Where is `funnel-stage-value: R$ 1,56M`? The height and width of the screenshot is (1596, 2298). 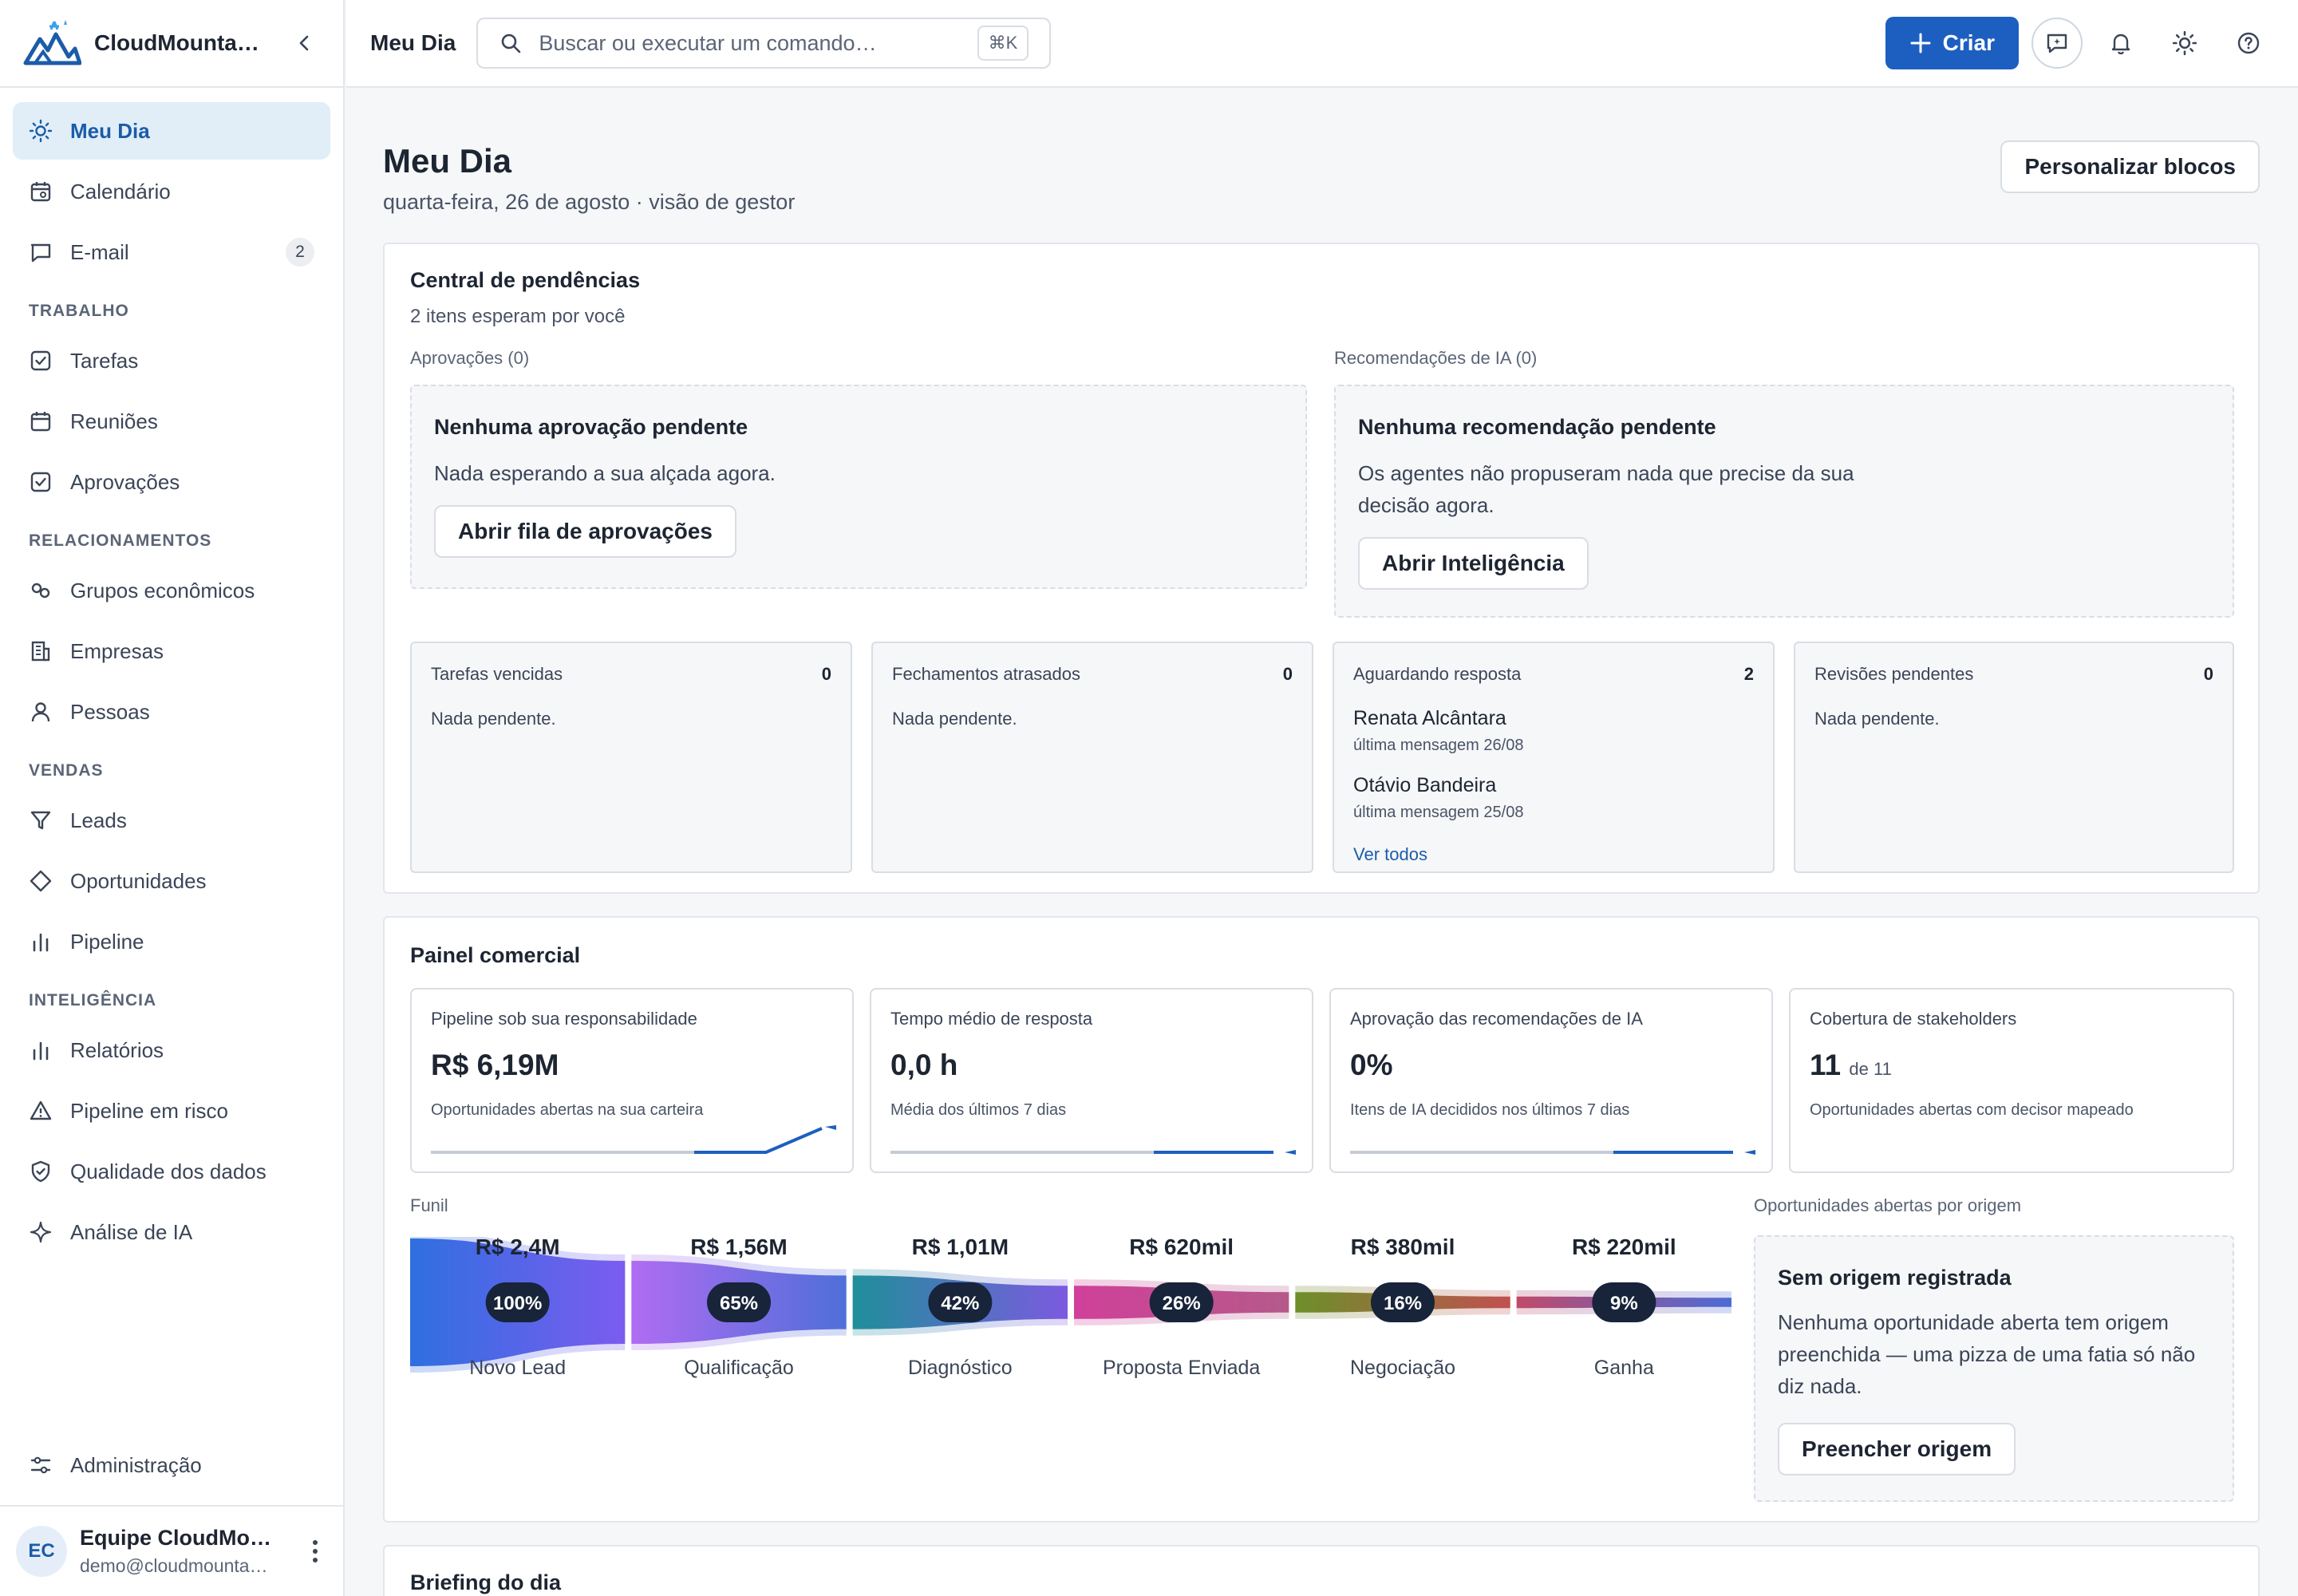
funnel-stage-value: R$ 1,56M is located at coordinates (739, 1248).